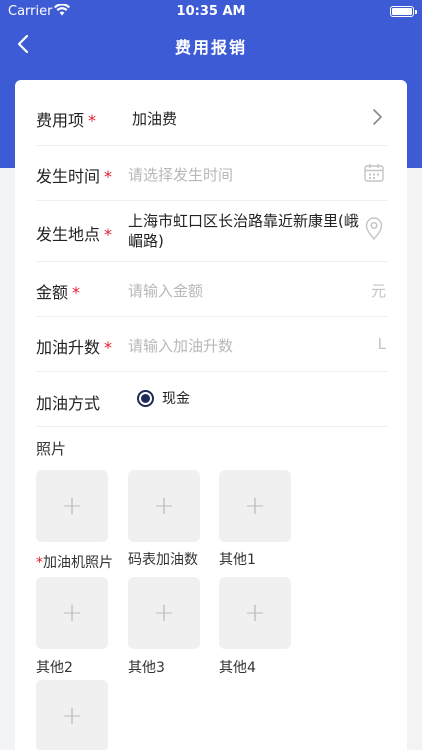 This screenshot has width=422, height=750. I want to click on photo-label-4: 其他2, so click(54, 668).